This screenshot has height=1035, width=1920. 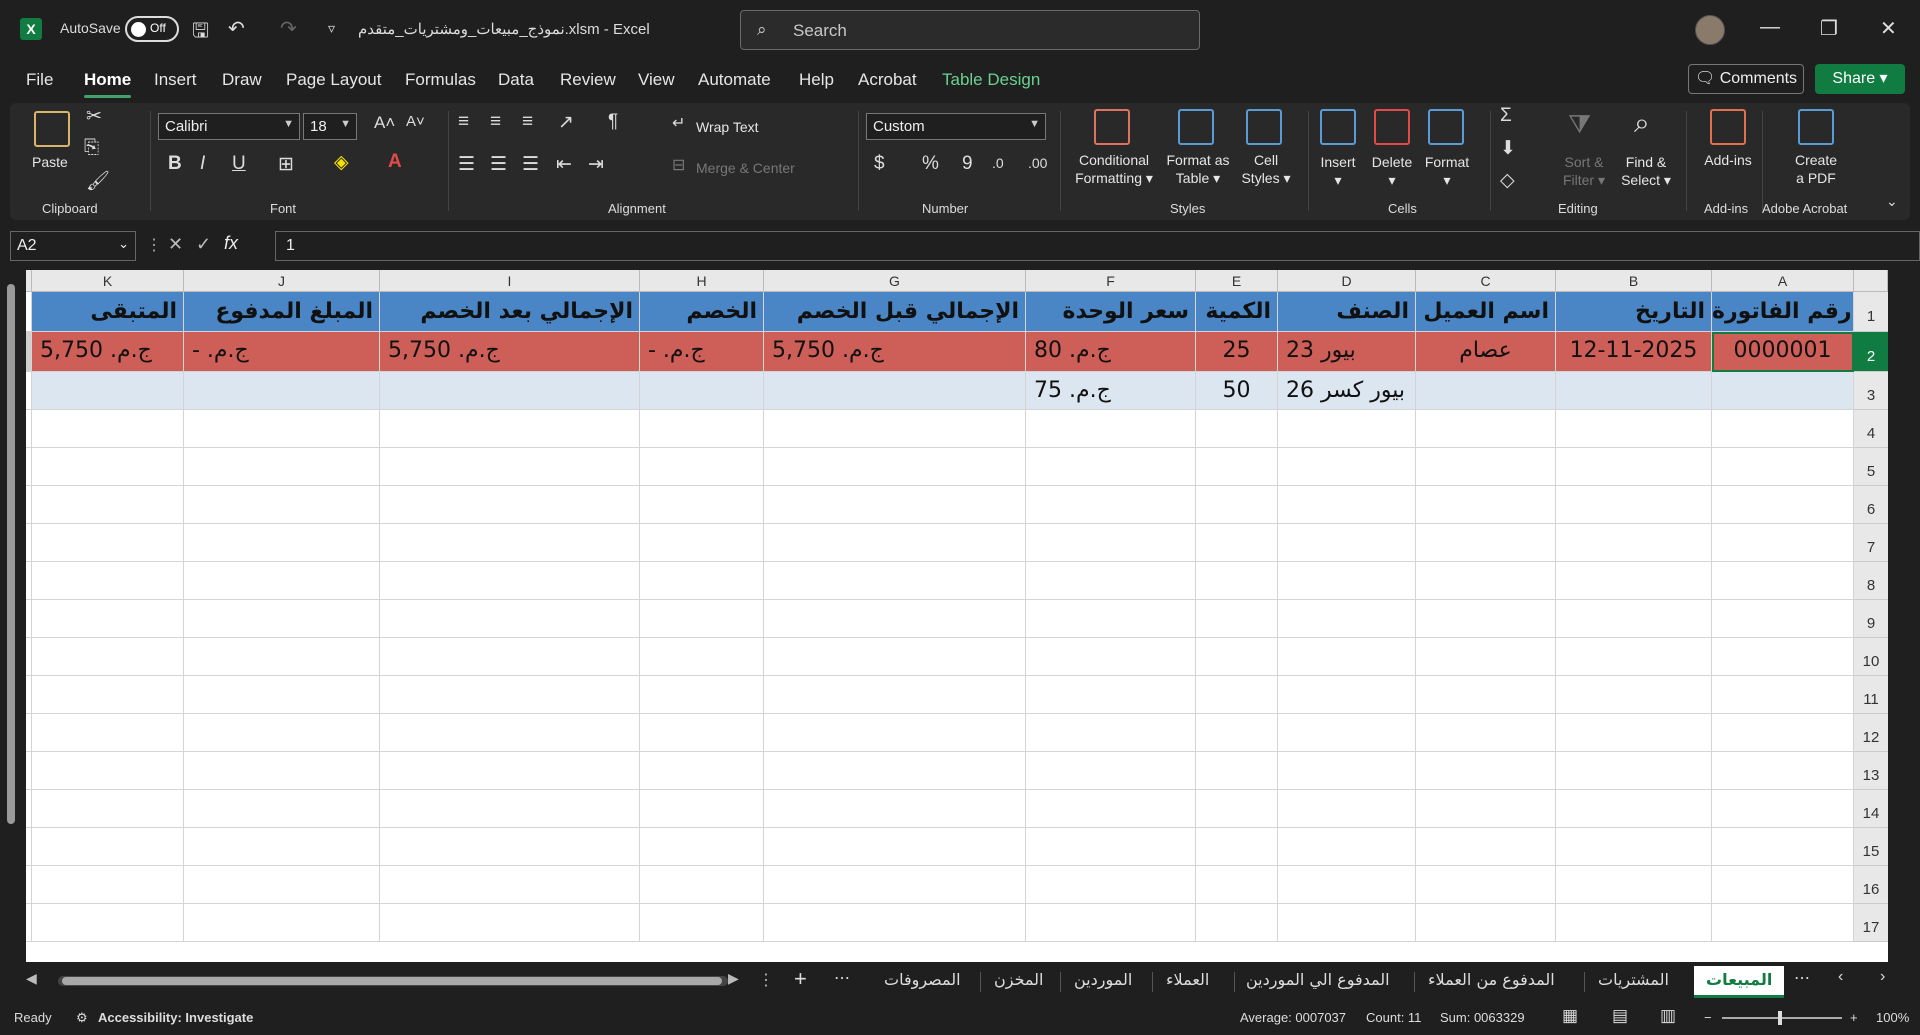 I want to click on sort-filter-button: Sort & Filter ▾, so click(x=1584, y=171).